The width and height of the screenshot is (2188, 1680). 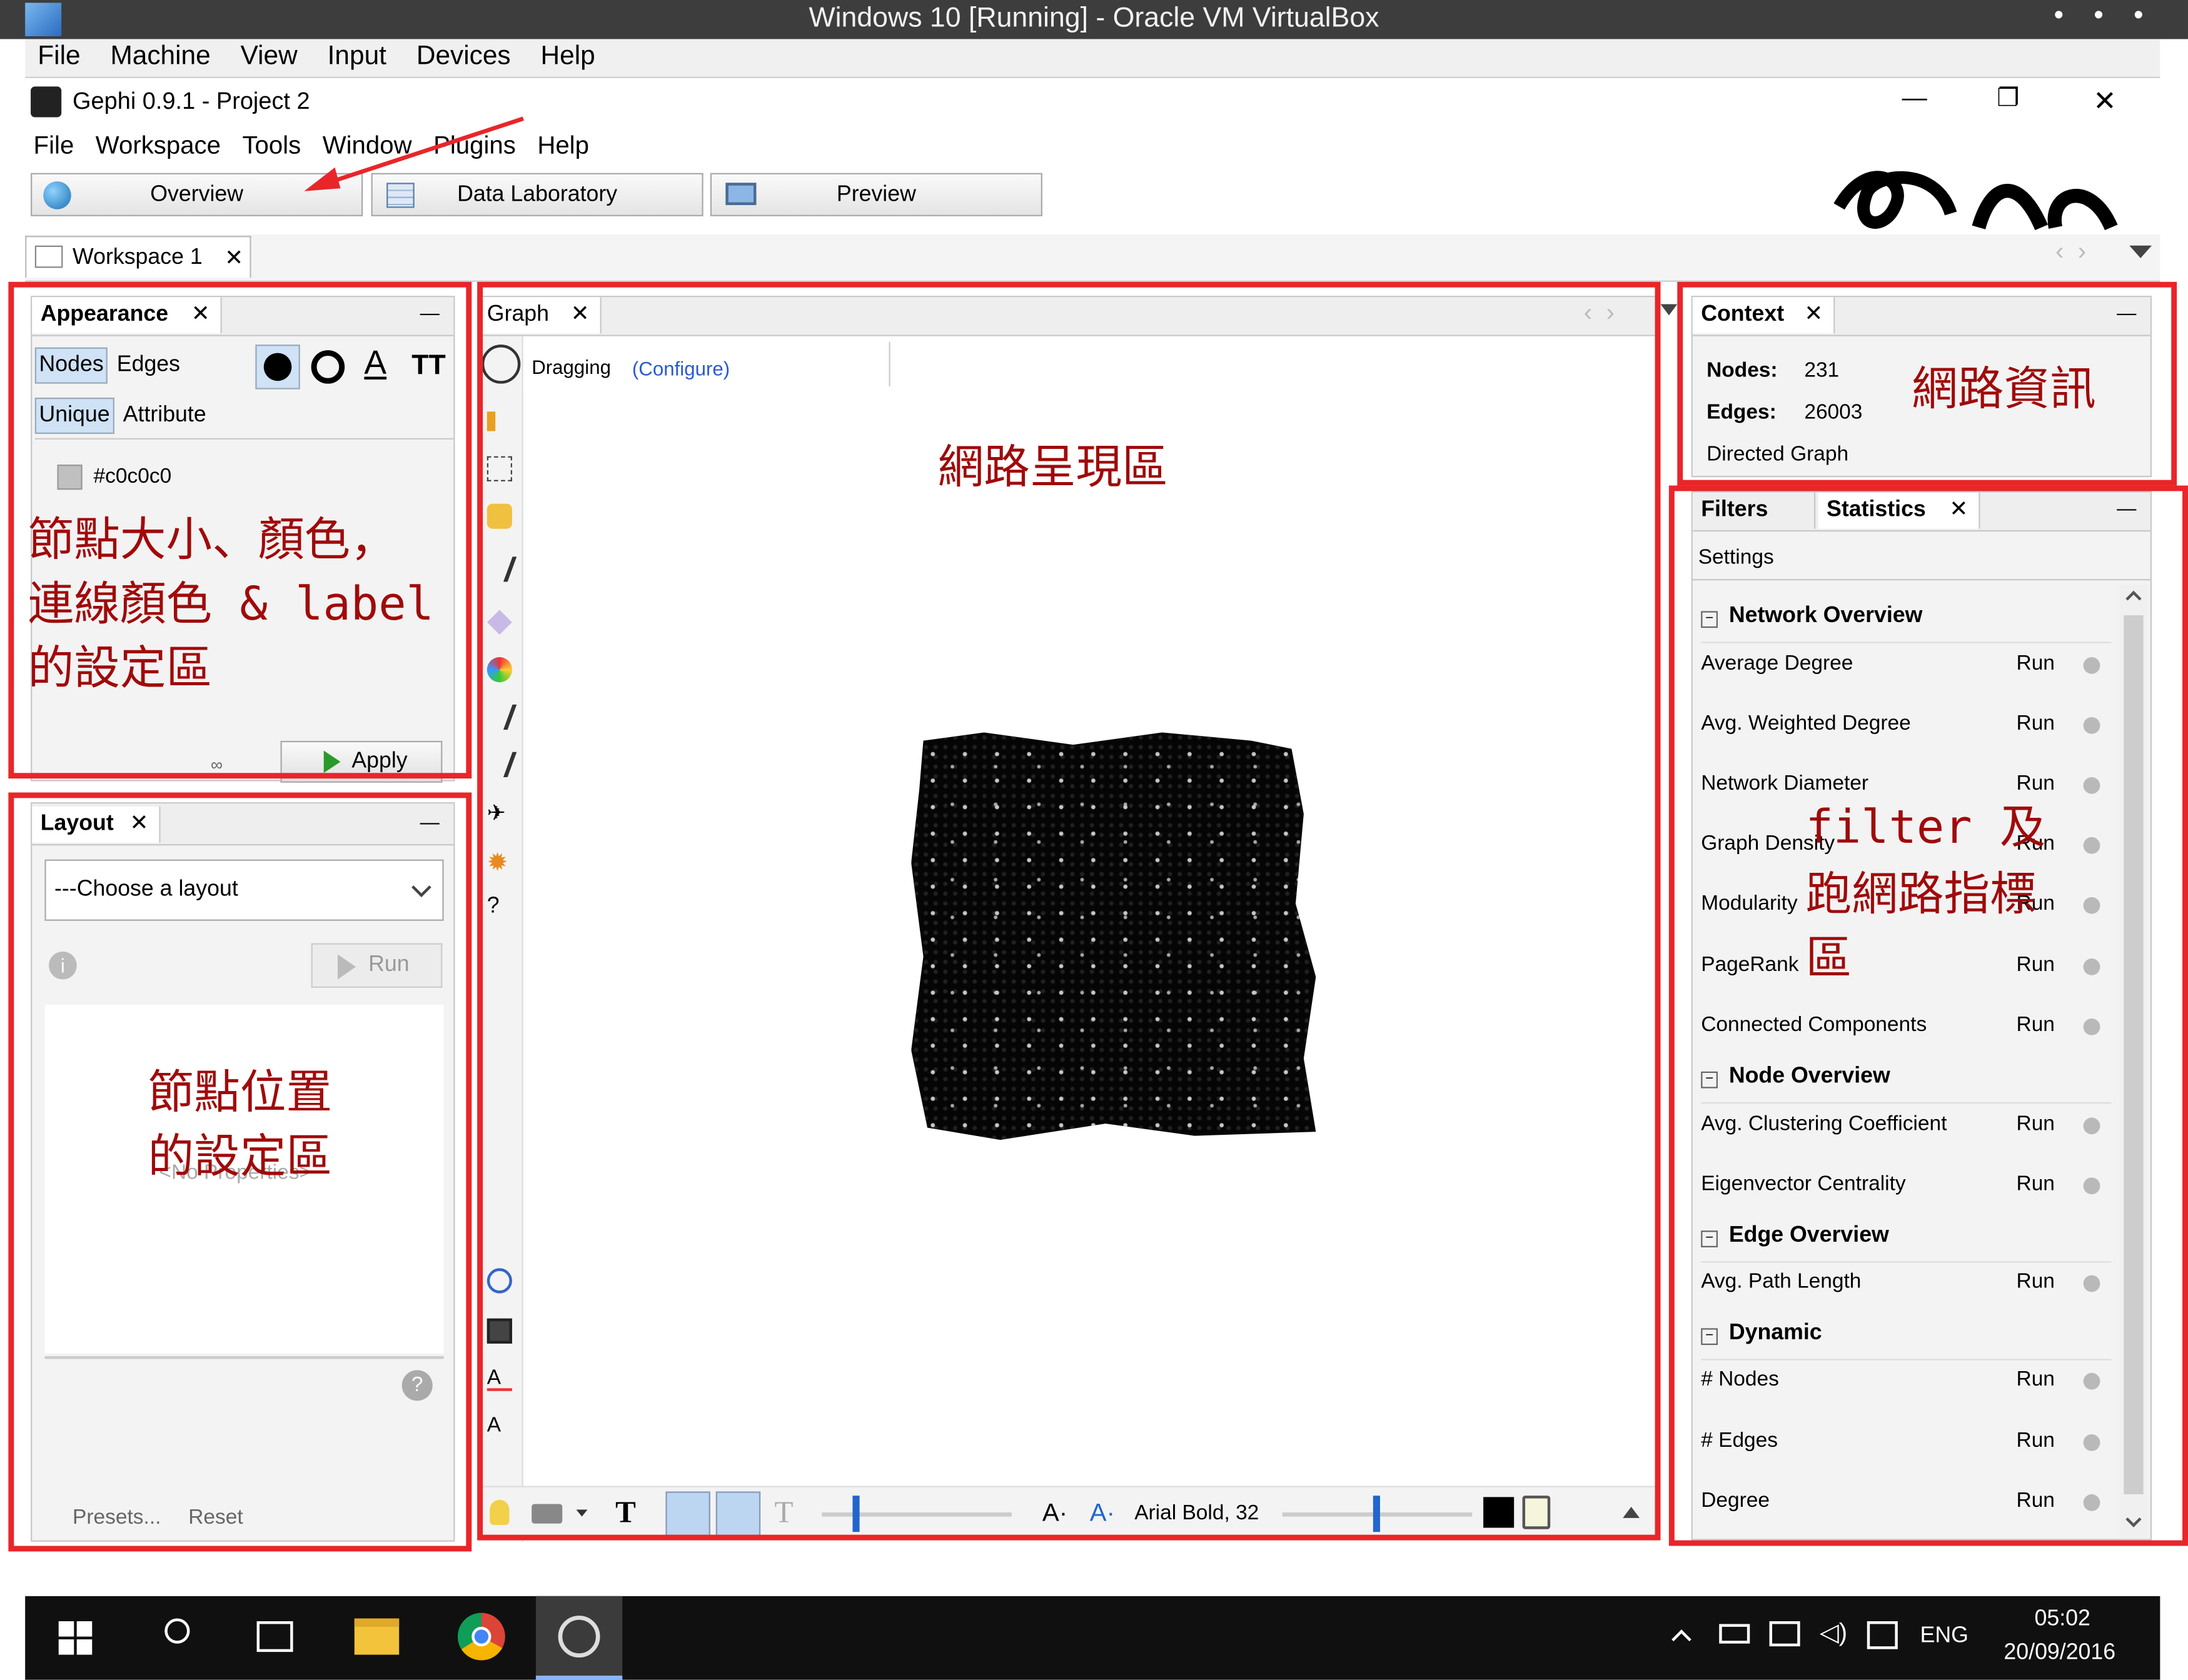 What do you see at coordinates (58, 56) in the screenshot?
I see `vbox-menu-file: File` at bounding box center [58, 56].